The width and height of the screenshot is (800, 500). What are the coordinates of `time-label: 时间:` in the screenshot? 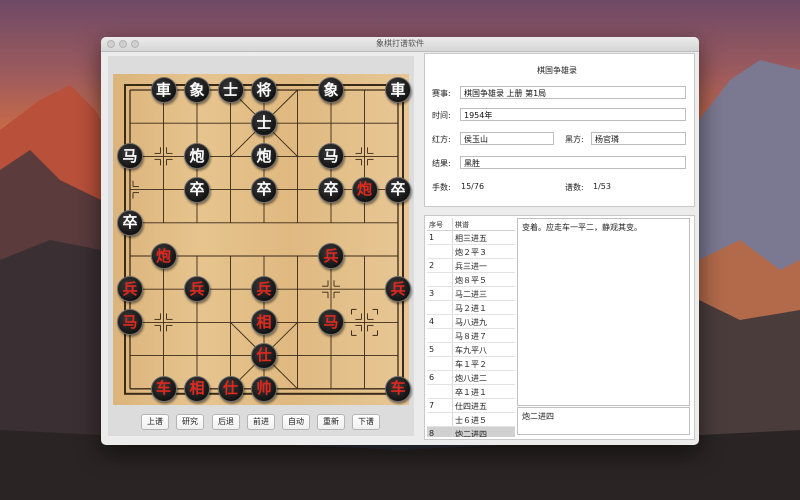 It's located at (441, 115).